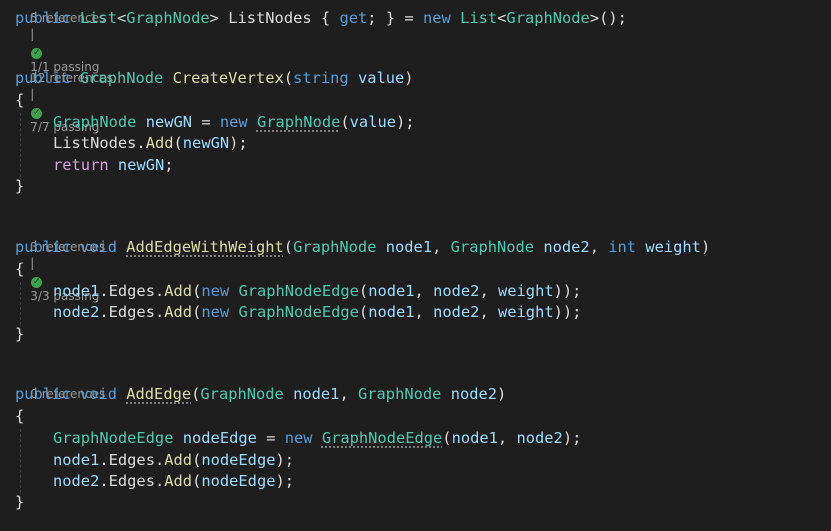 The image size is (831, 531). Describe the element at coordinates (81, 165) in the screenshot. I see `keyword: return` at that location.